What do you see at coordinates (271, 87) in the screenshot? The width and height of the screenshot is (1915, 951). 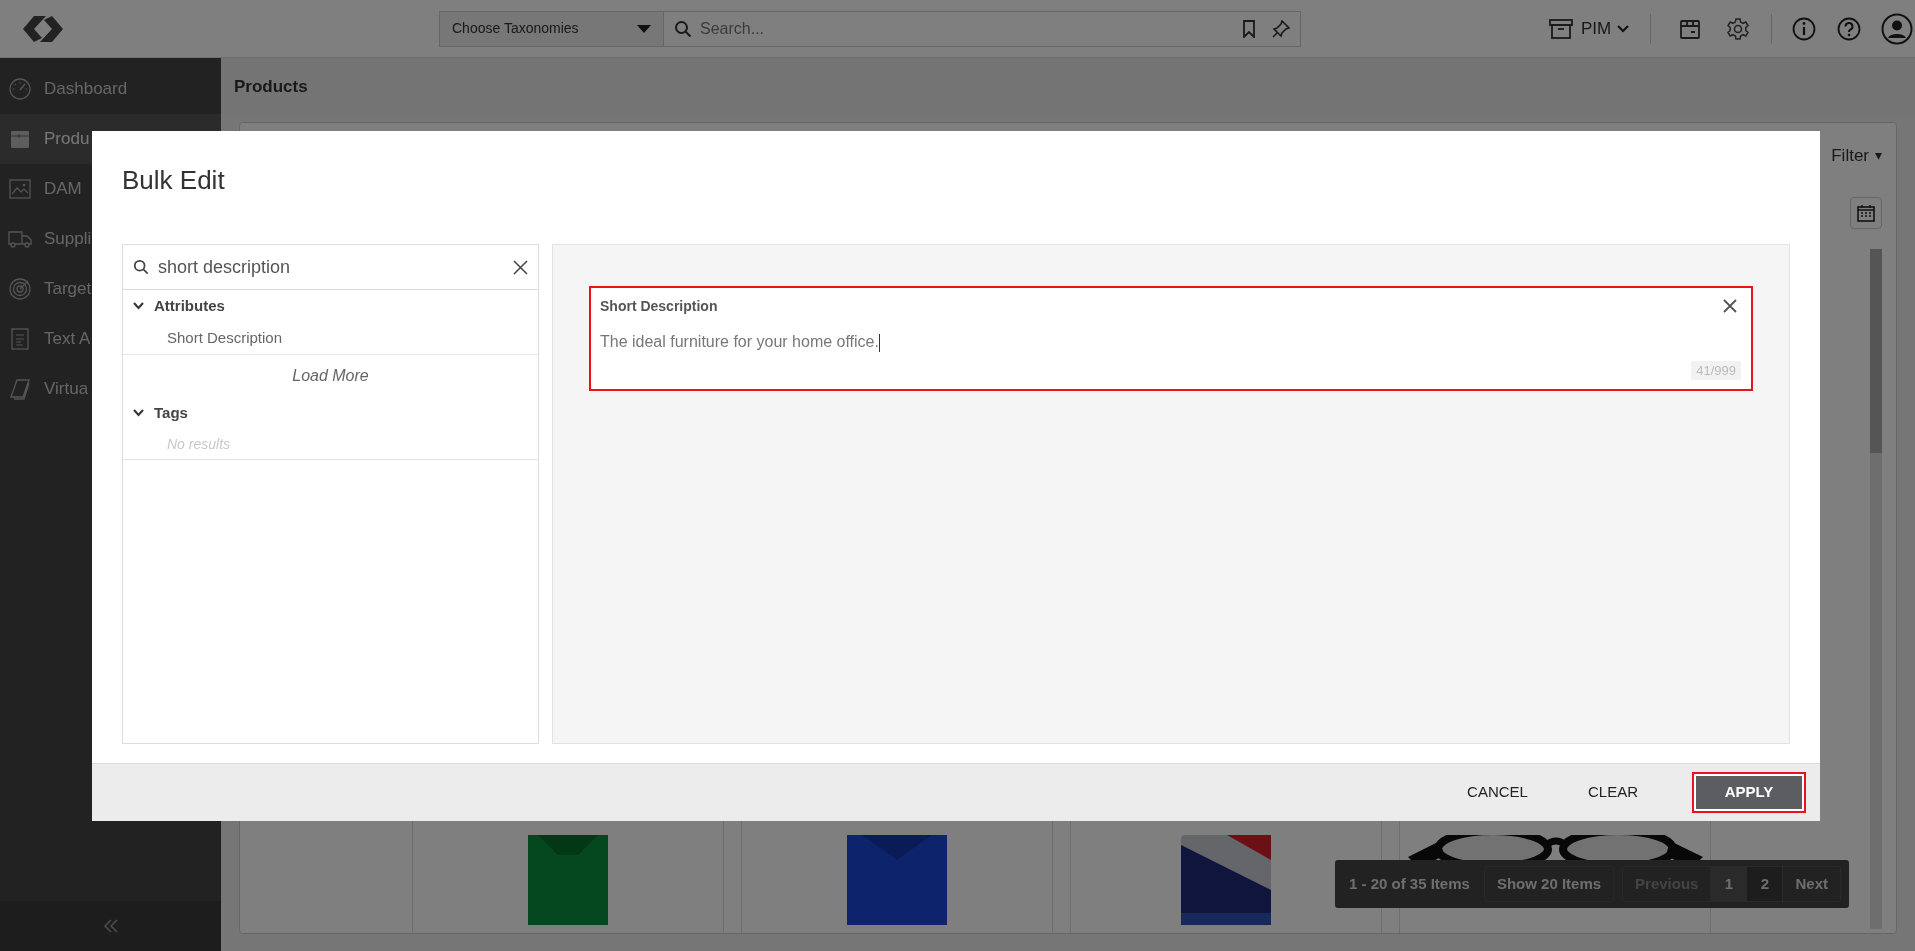 I see `page-title: Products` at bounding box center [271, 87].